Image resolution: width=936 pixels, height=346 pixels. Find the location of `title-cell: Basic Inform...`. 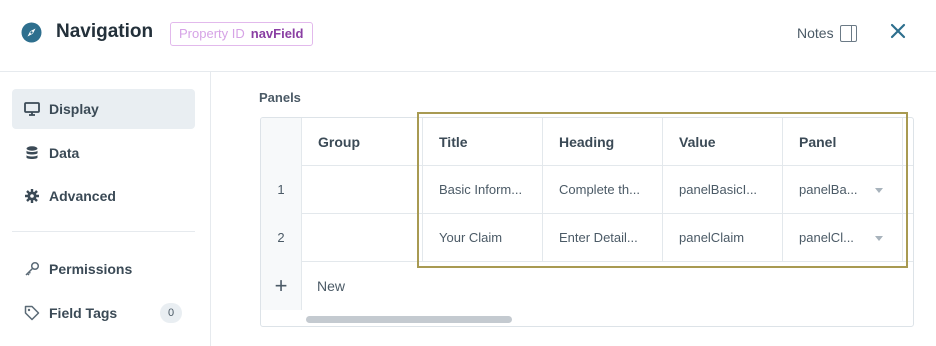

title-cell: Basic Inform... is located at coordinates (483, 190).